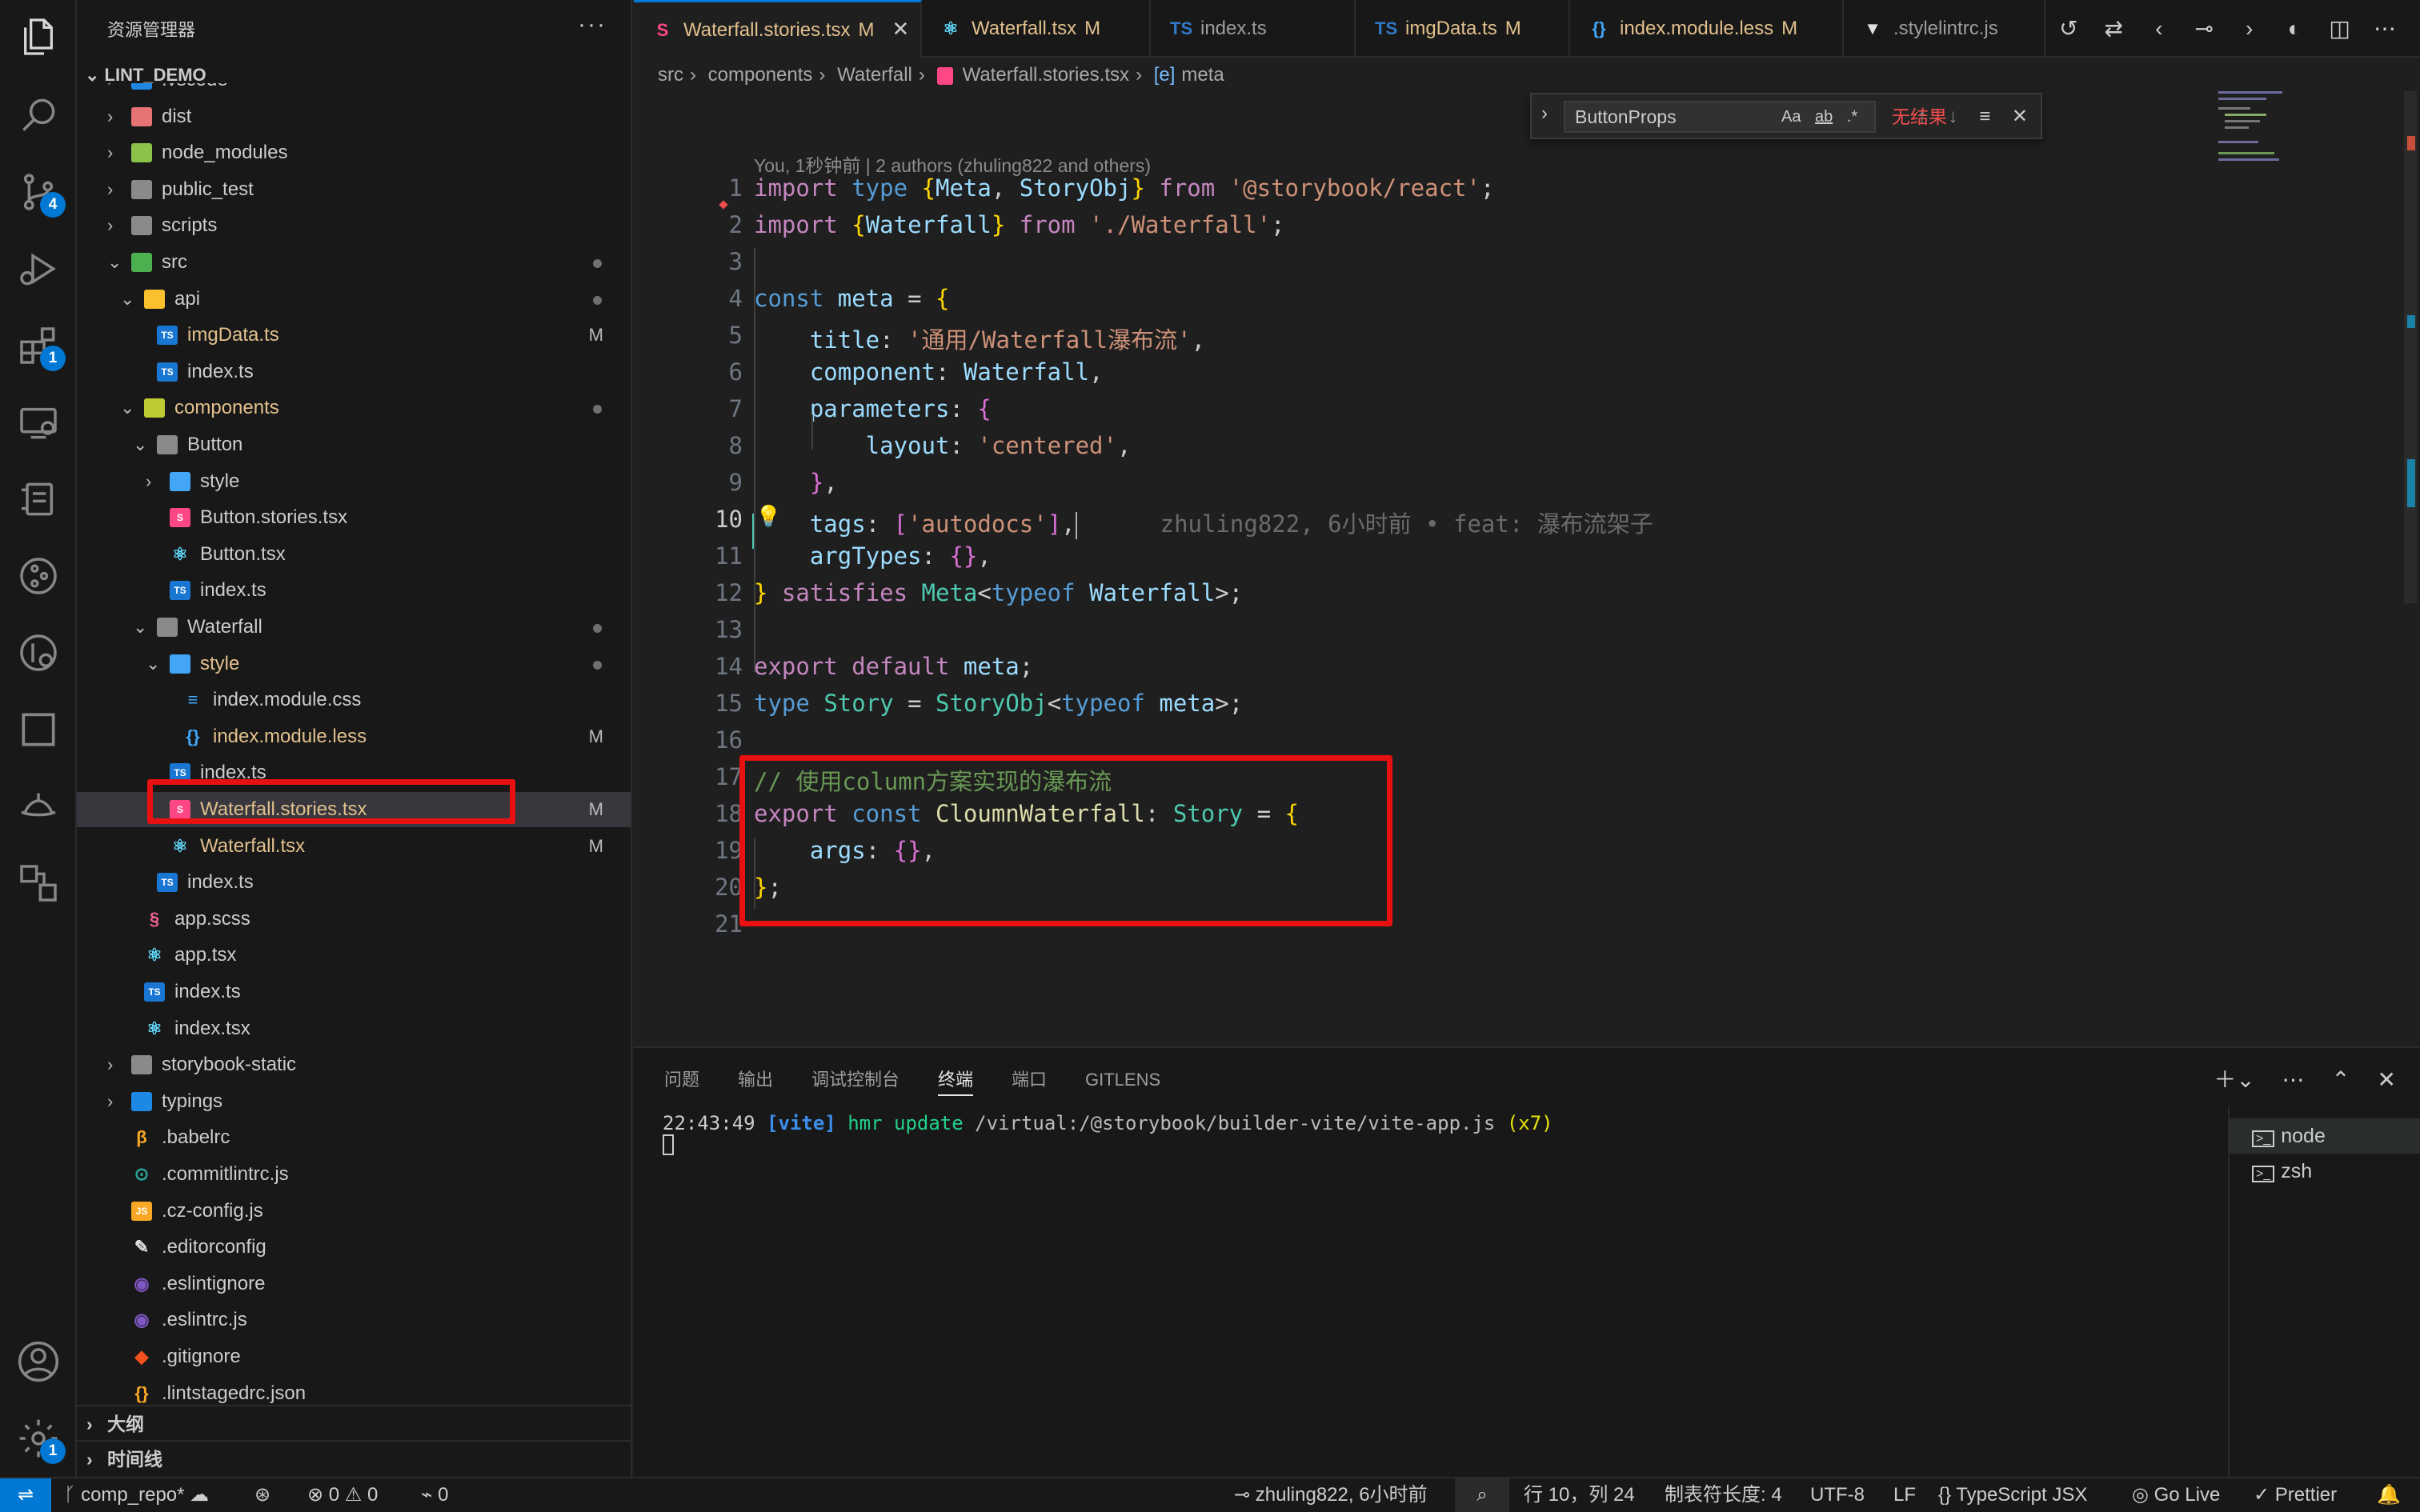 The image size is (2420, 1512). I want to click on compare-icon: ⇄, so click(2113, 29).